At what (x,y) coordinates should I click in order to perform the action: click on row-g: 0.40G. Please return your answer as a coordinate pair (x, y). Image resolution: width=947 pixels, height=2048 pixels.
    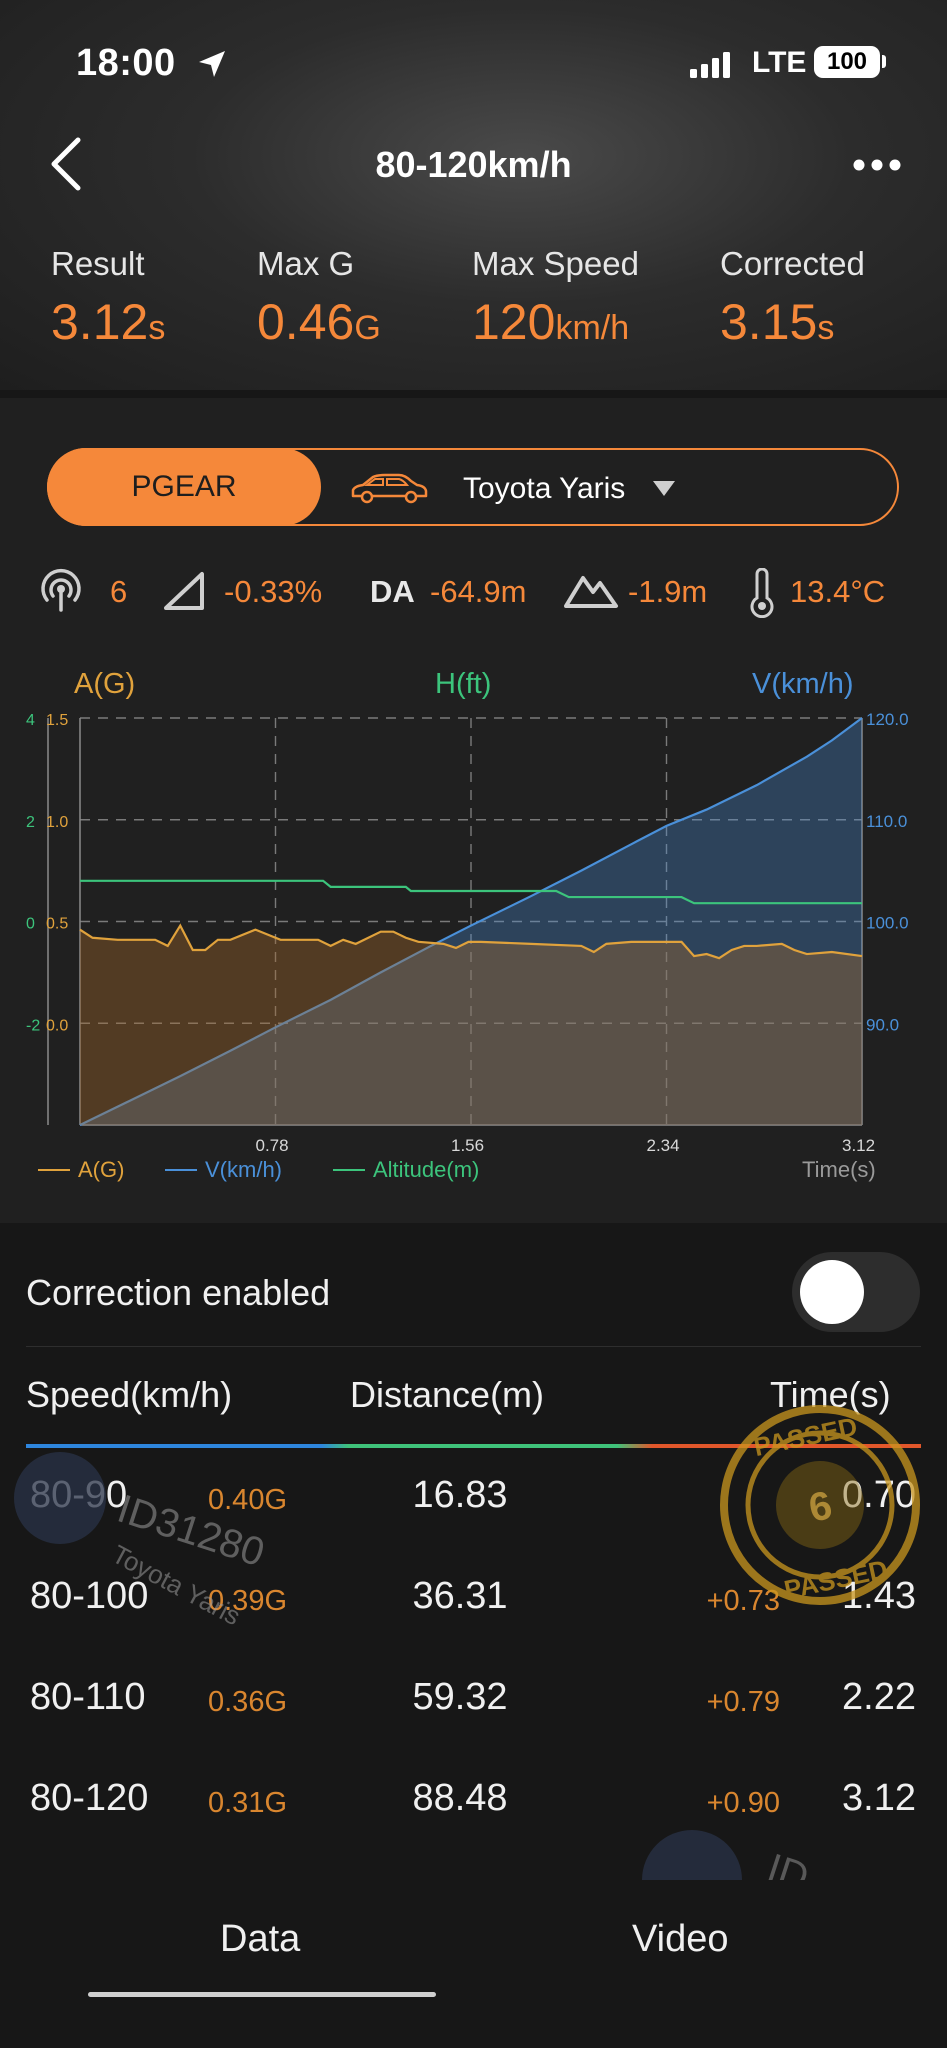
    Looking at the image, I should click on (247, 1500).